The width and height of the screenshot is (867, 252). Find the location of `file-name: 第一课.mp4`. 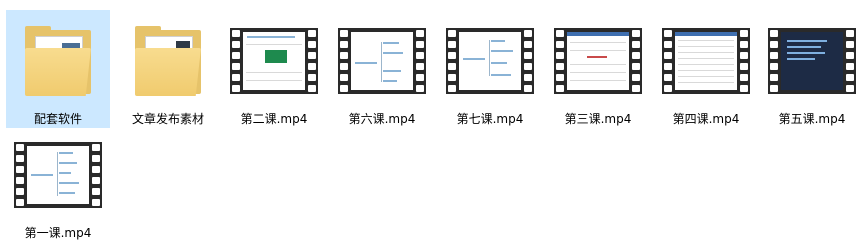

file-name: 第一课.mp4 is located at coordinates (58, 233).